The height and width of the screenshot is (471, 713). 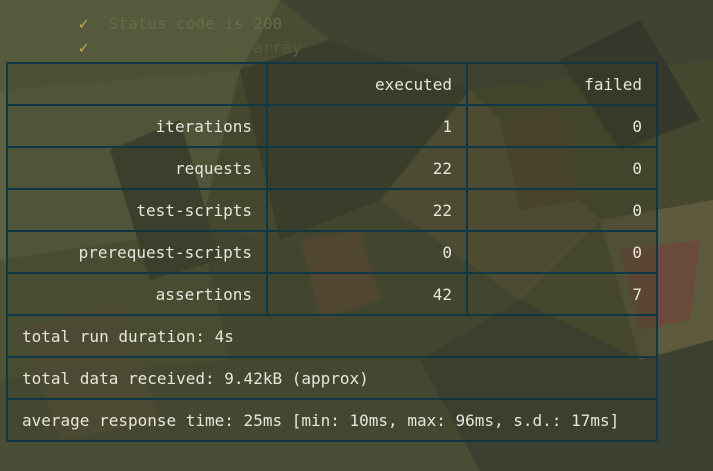 I want to click on row-label: requests, so click(x=137, y=168).